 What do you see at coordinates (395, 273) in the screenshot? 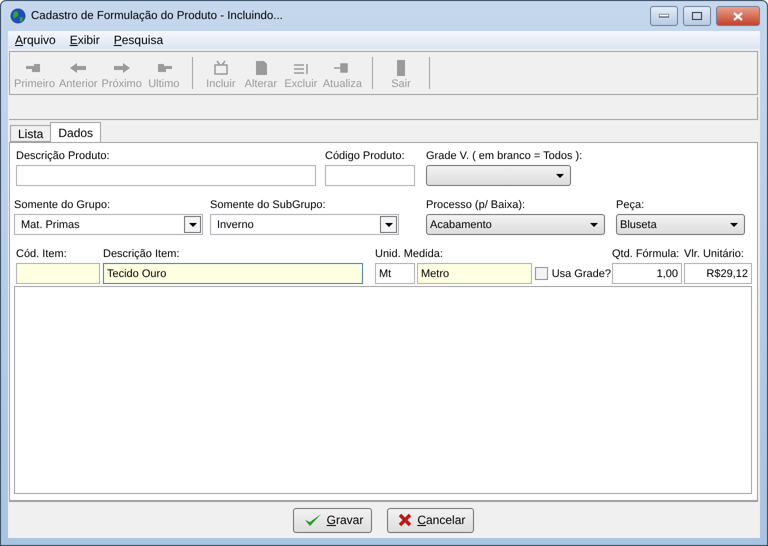
I see `input-field: Mt` at bounding box center [395, 273].